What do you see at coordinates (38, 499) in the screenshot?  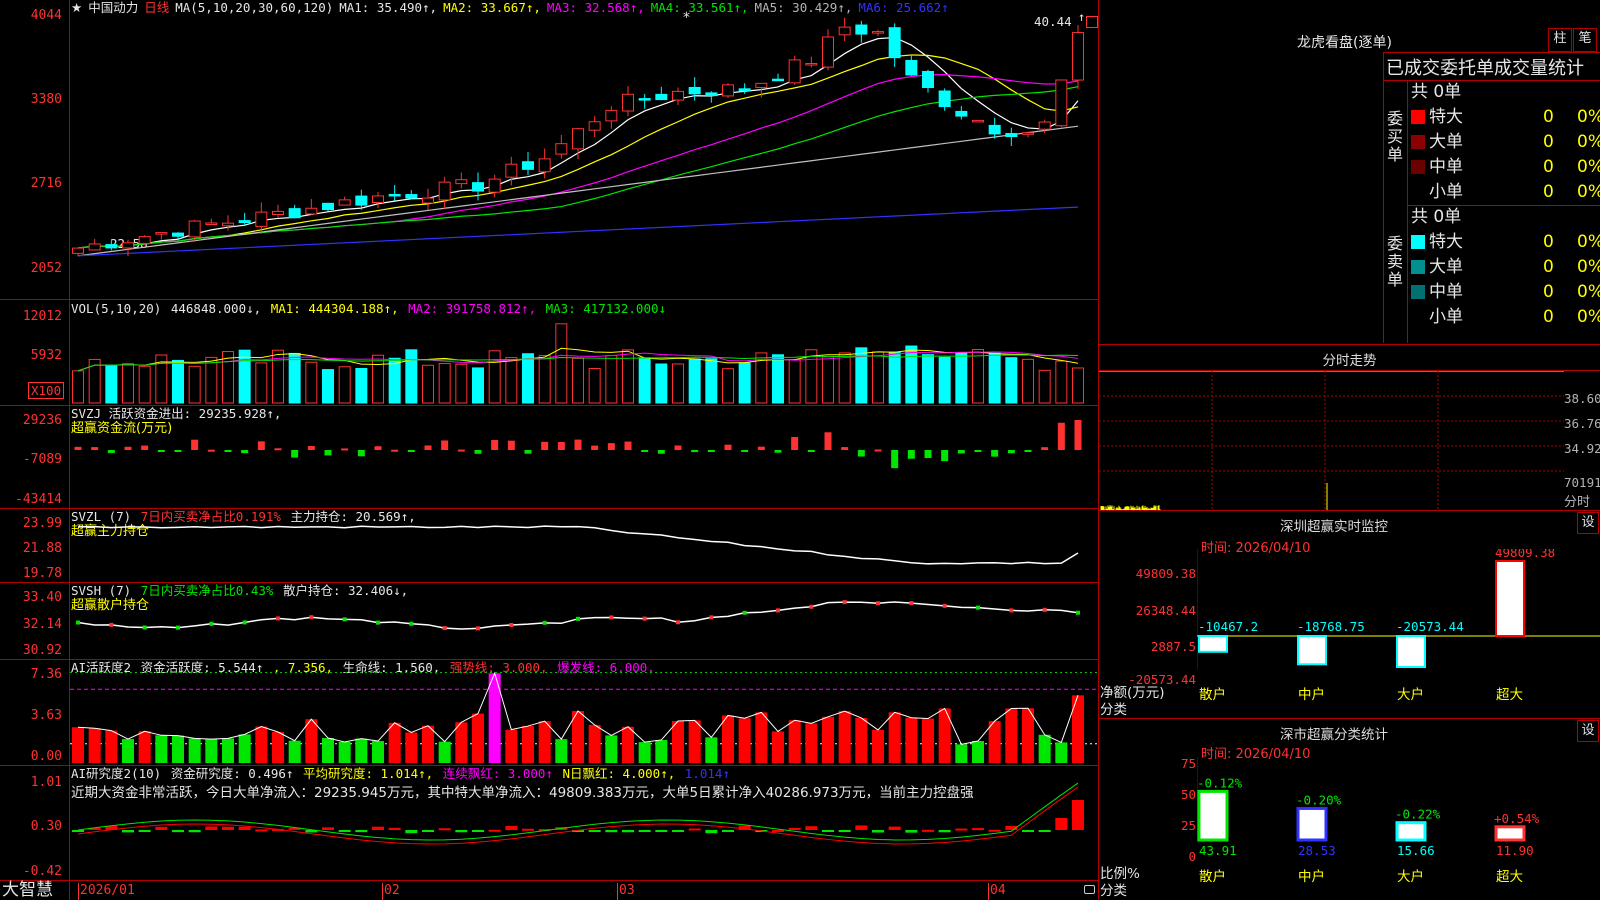 I see `svzj-ylabel-2: -43414` at bounding box center [38, 499].